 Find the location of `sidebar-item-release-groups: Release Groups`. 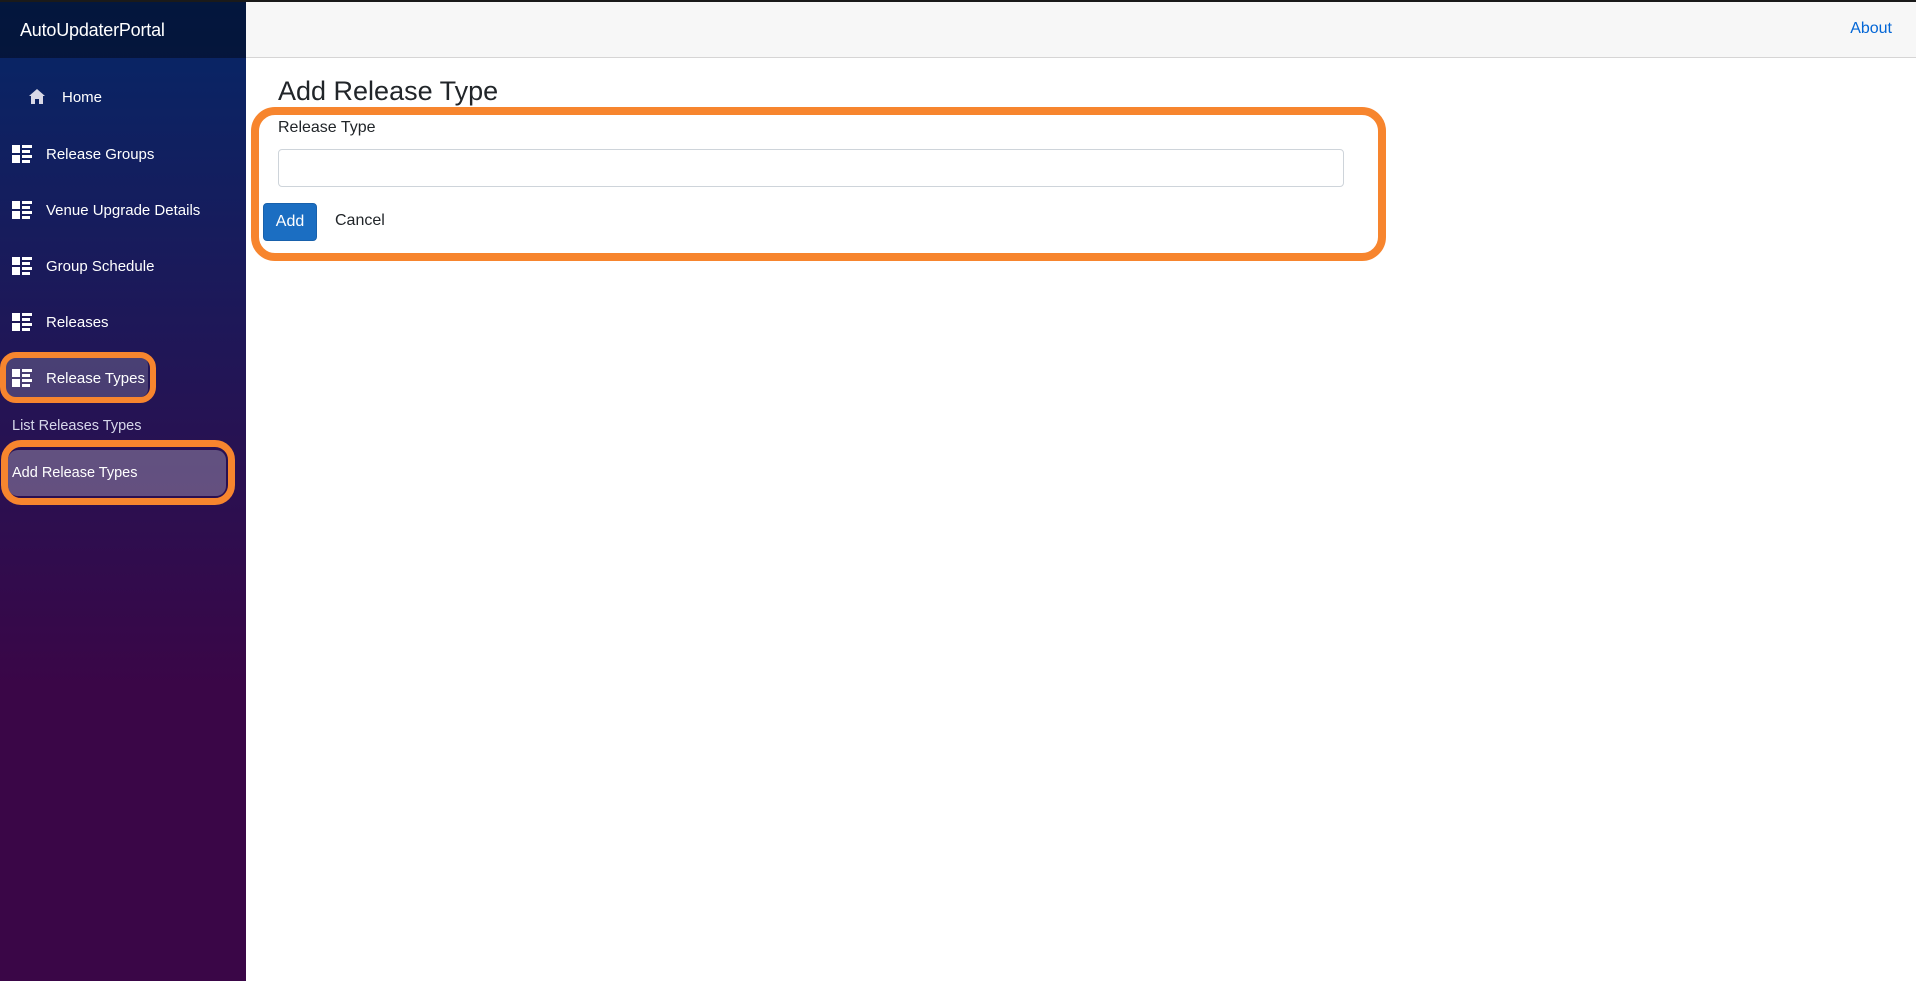

sidebar-item-release-groups: Release Groups is located at coordinates (83, 154).